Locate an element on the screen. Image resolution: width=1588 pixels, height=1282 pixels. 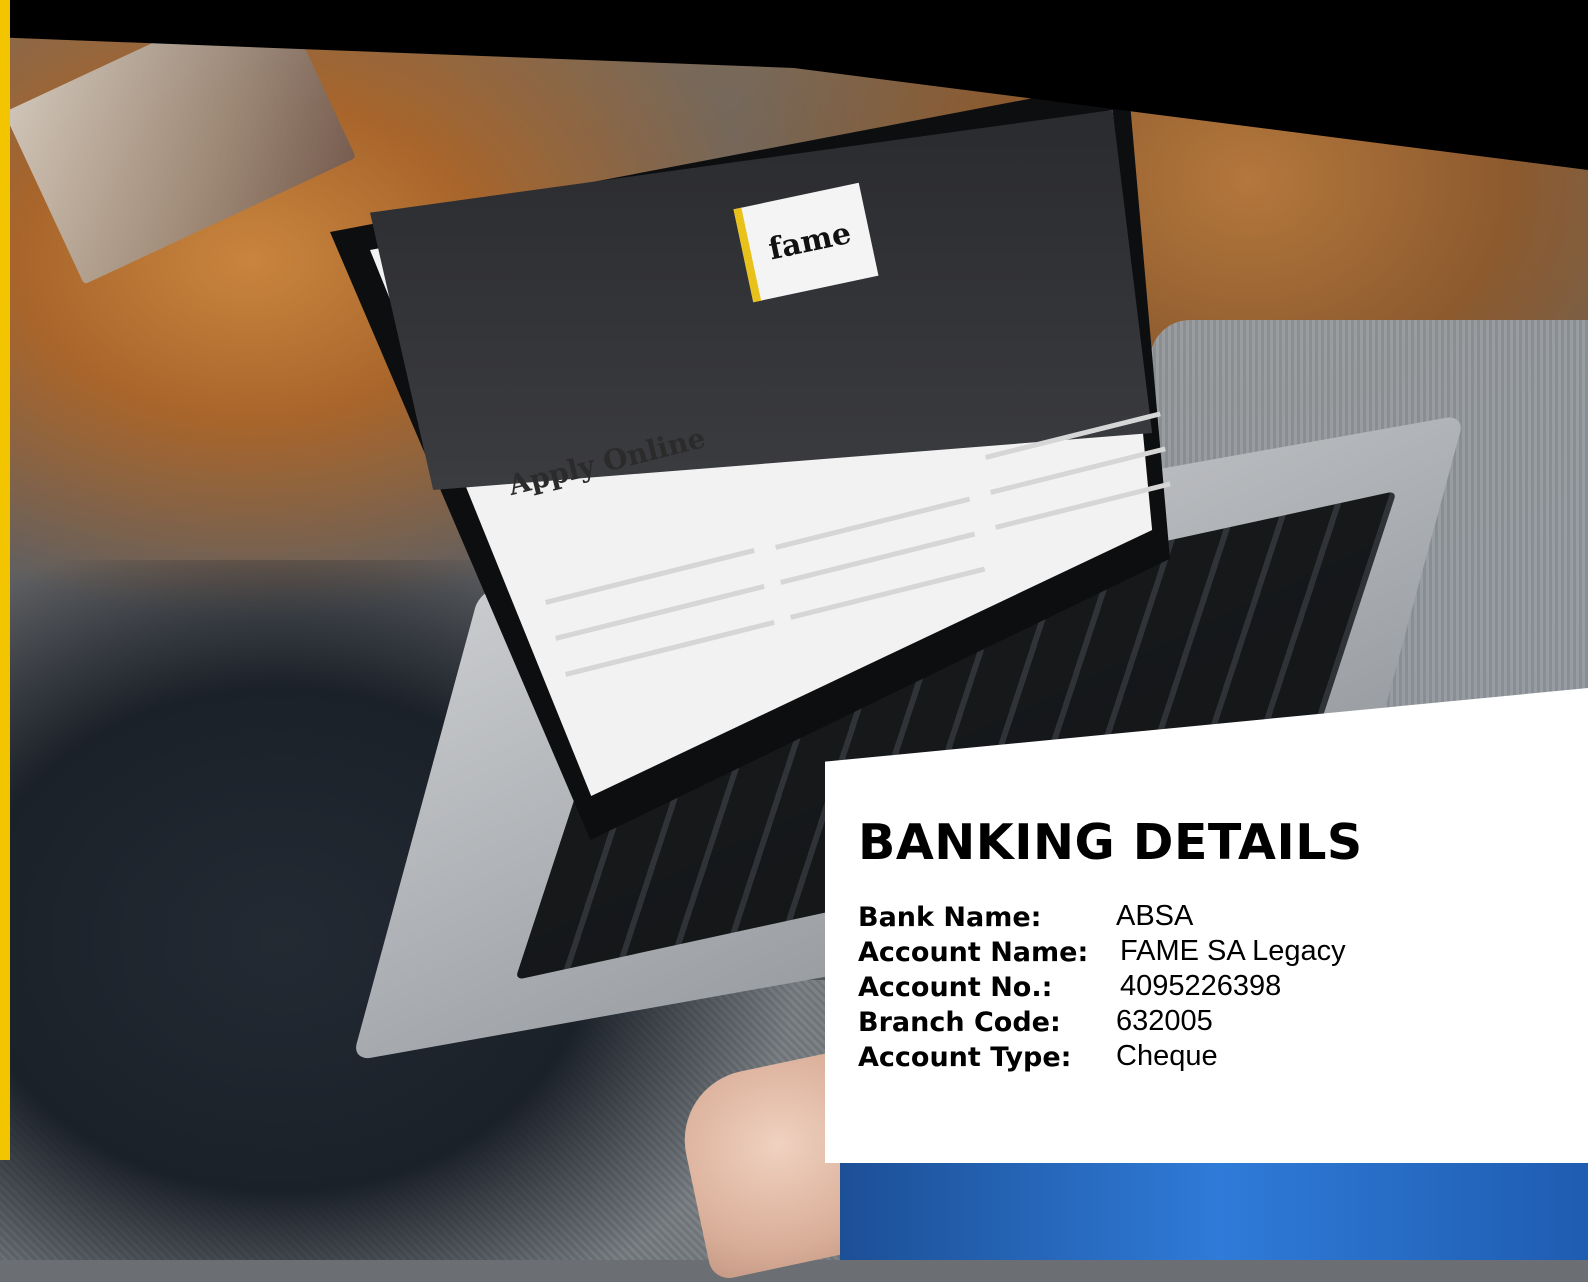
logo-text: fame is located at coordinates (810, 241).